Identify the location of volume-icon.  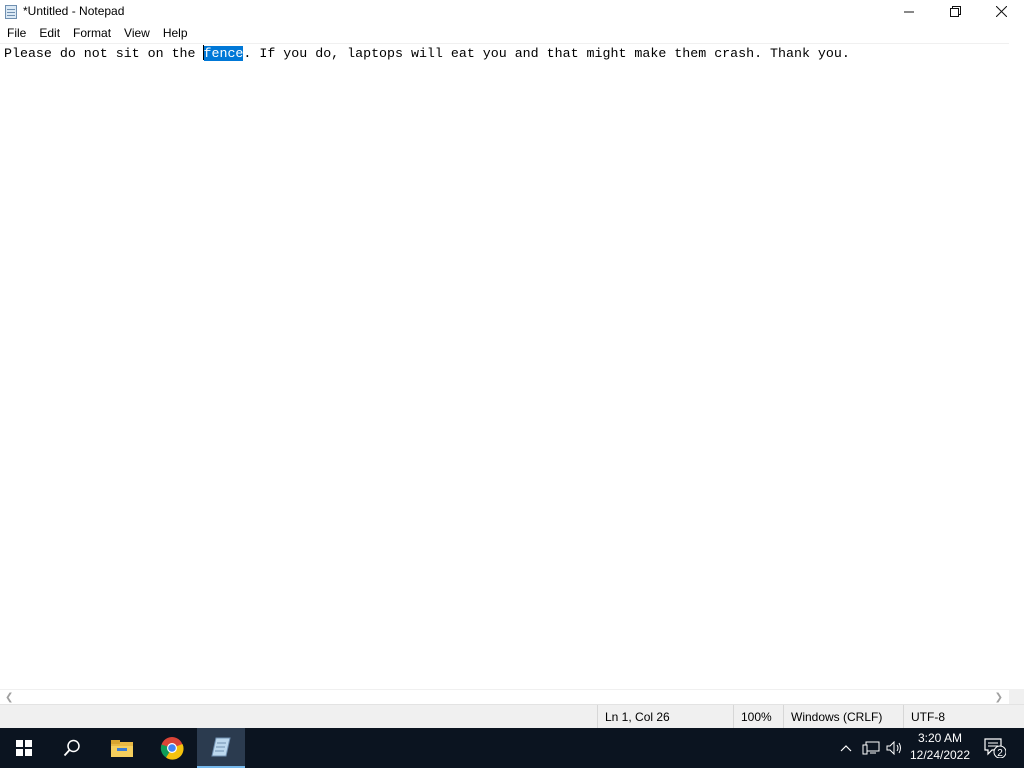
(893, 748).